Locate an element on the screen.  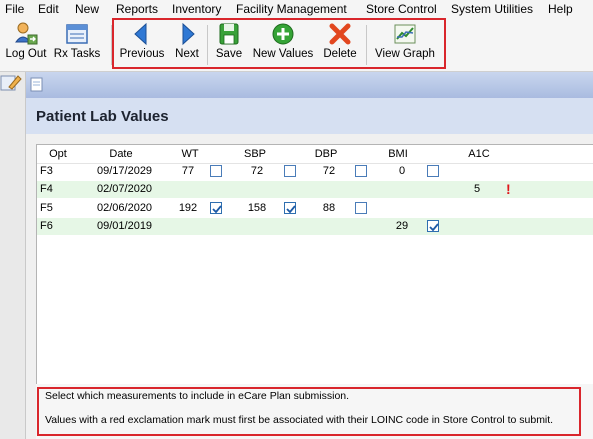
cell-date: 02/06/2020 is located at coordinates (125, 208).